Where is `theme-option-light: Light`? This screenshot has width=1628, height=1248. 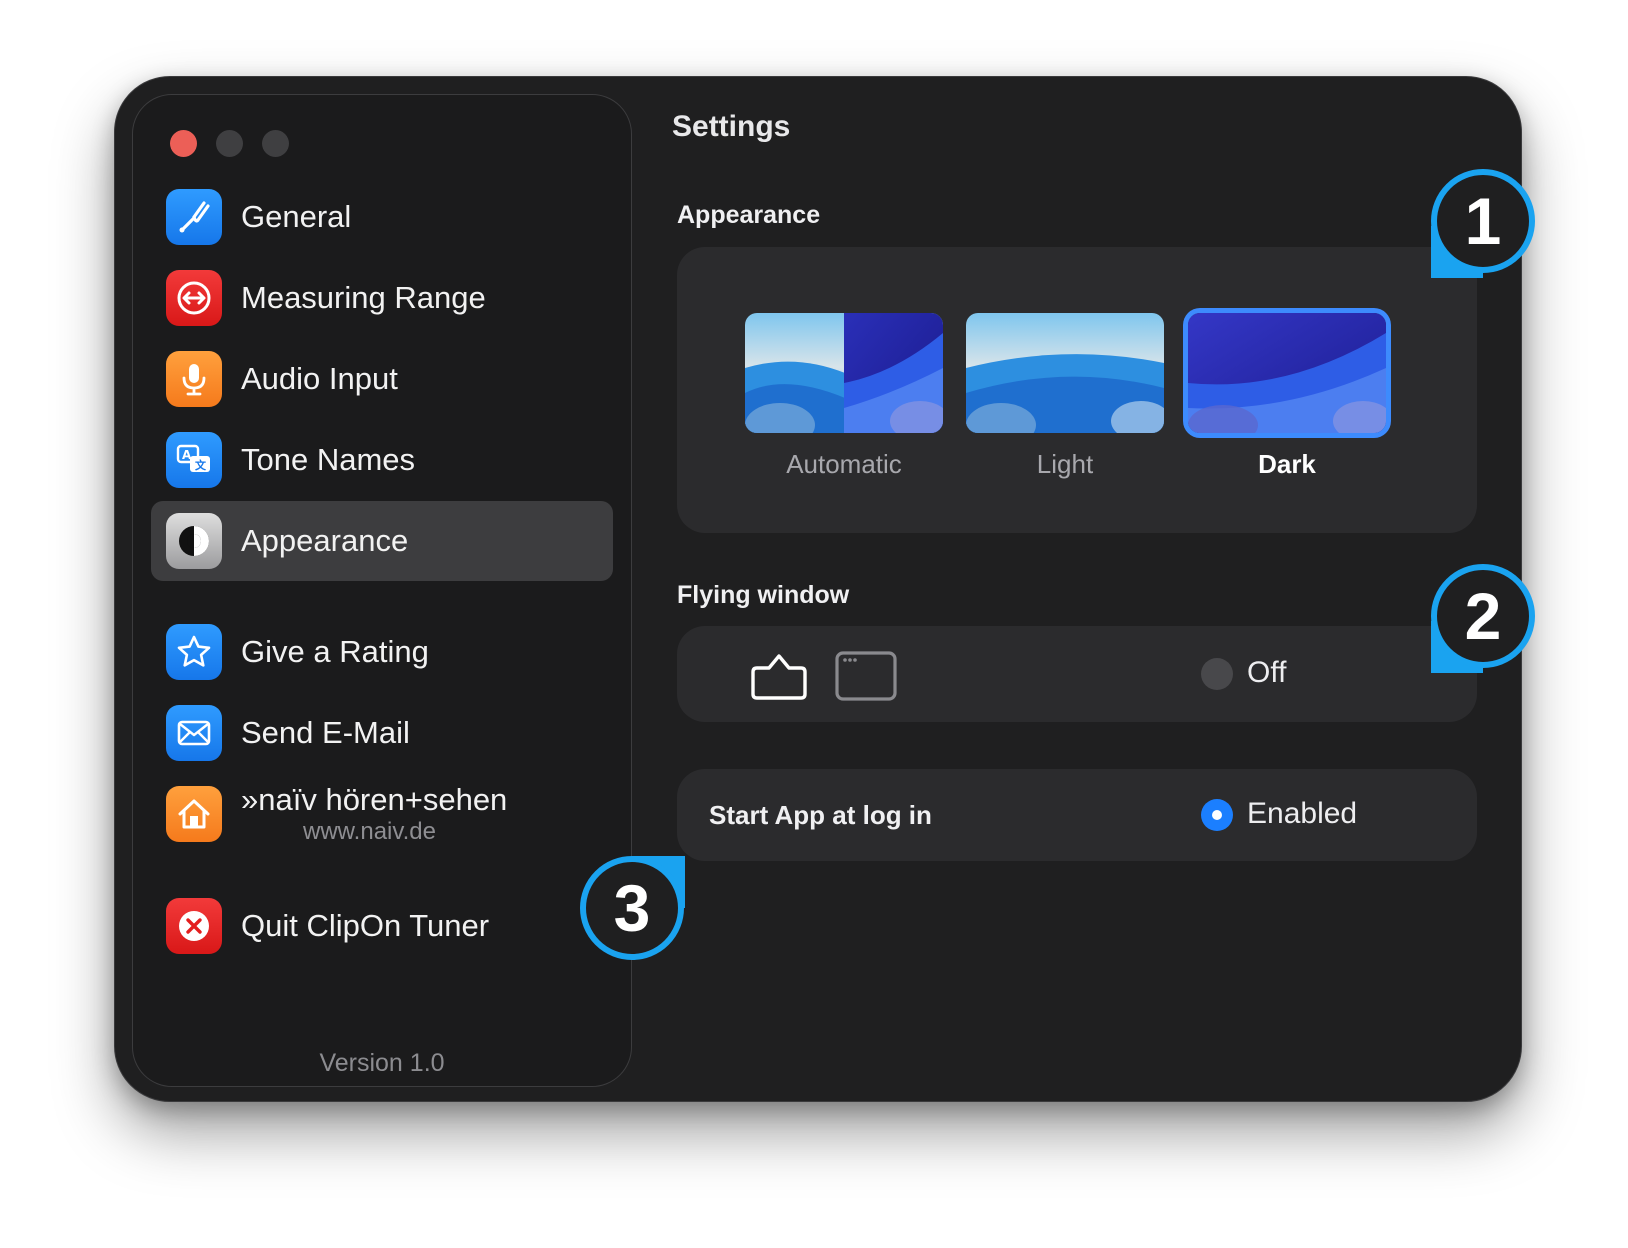
theme-option-light: Light is located at coordinates (1065, 396).